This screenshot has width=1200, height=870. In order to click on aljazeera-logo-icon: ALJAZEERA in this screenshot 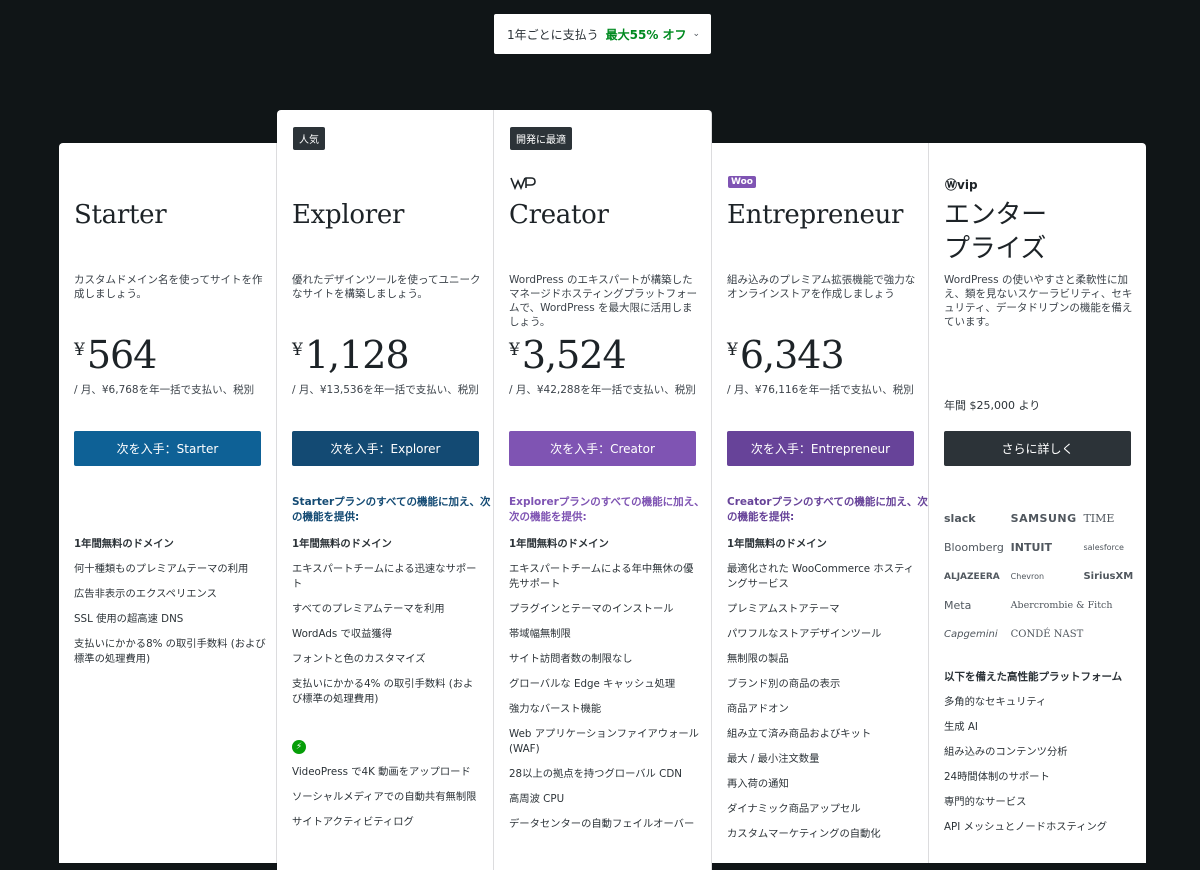, I will do `click(972, 576)`.